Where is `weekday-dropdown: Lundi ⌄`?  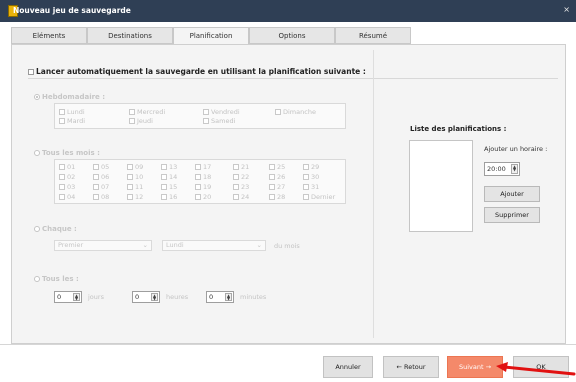
weekday-dropdown: Lundi ⌄ is located at coordinates (214, 245).